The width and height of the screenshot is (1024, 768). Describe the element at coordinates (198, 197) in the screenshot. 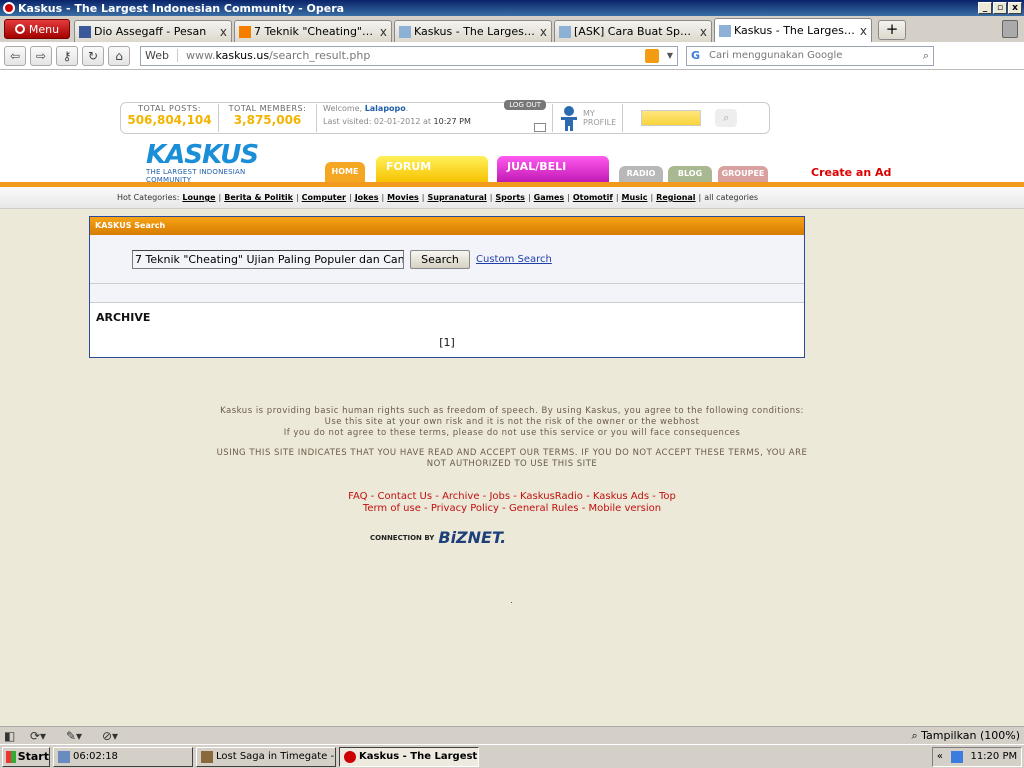

I see `category-link: Lounge` at that location.